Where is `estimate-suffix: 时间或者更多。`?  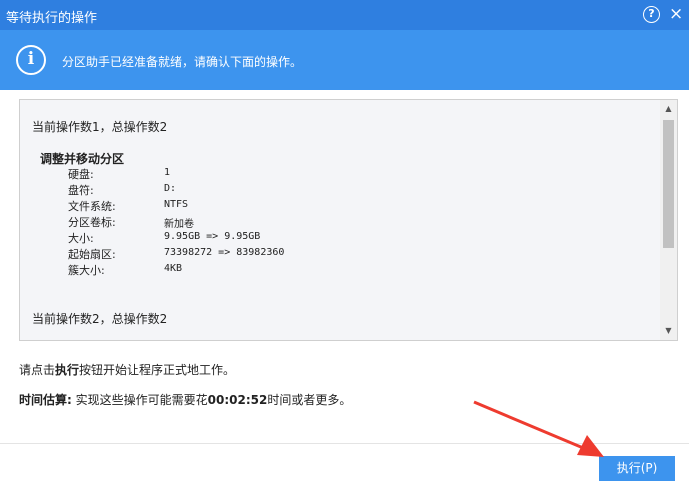
estimate-suffix: 时间或者更多。 is located at coordinates (309, 400).